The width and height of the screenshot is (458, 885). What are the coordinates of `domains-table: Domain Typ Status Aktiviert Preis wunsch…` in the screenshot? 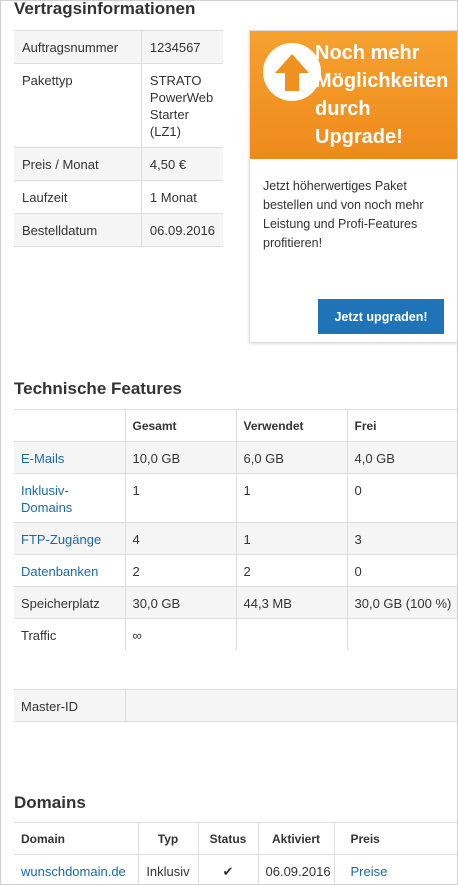 It's located at (235, 853).